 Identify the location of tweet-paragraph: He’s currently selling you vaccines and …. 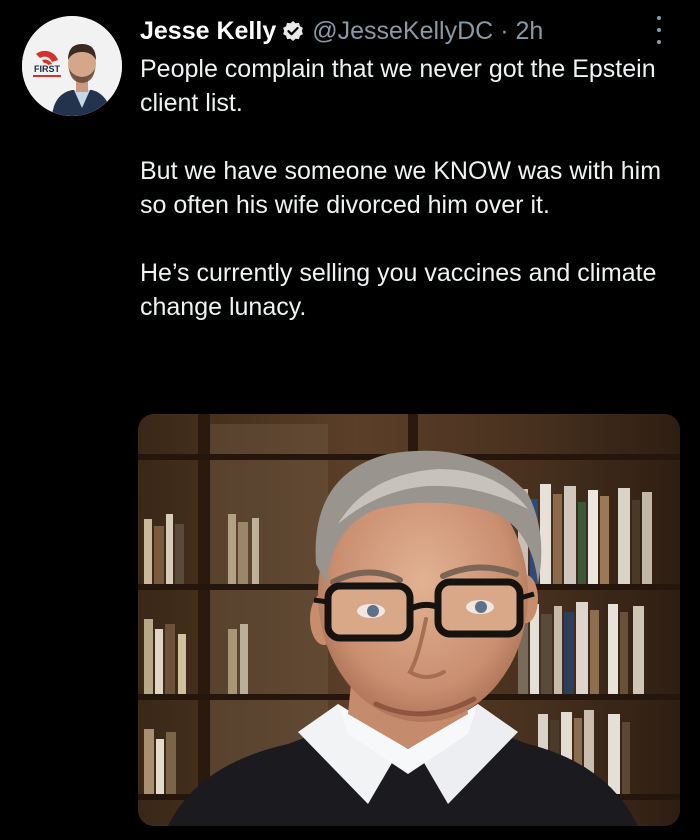
(398, 290).